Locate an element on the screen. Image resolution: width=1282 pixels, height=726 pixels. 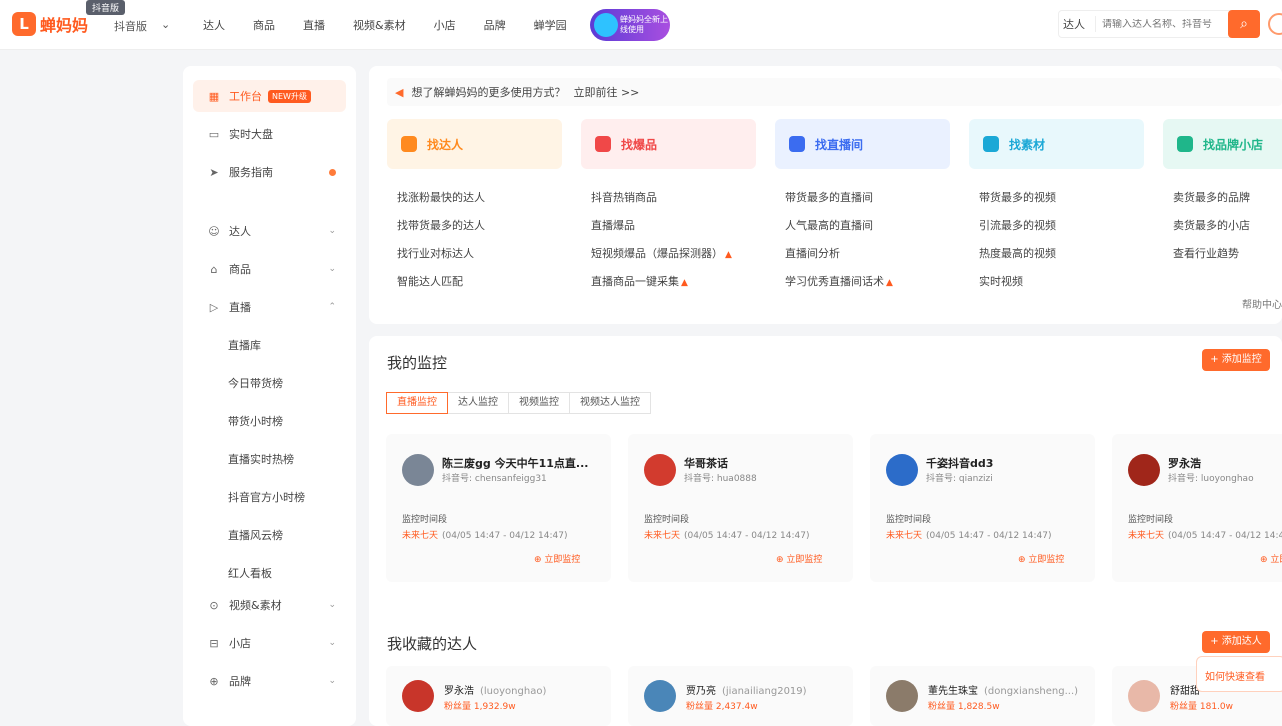
entry-card: 找达人 is located at coordinates (474, 144).